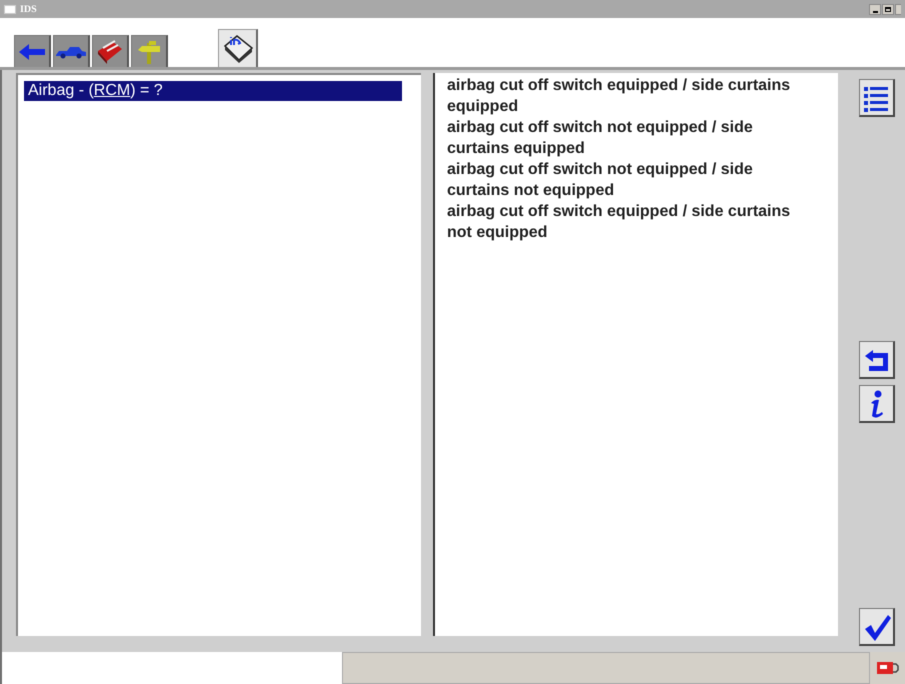 This screenshot has width=905, height=684. What do you see at coordinates (71, 51) in the screenshot?
I see `car-icon` at bounding box center [71, 51].